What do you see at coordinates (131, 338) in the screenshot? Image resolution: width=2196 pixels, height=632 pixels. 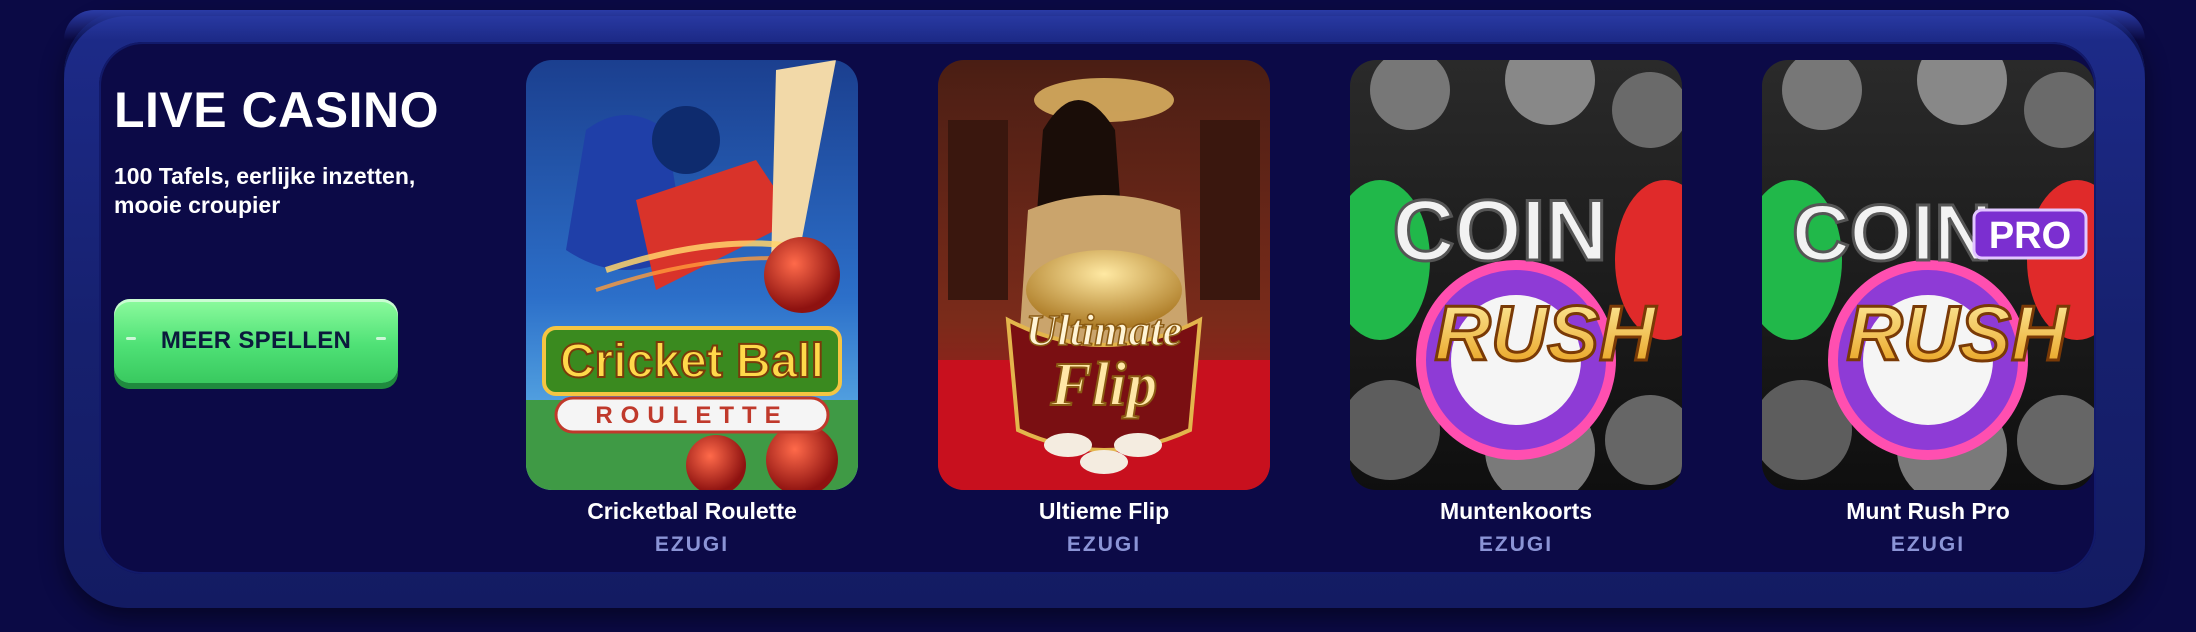 I see `button-glint-left` at bounding box center [131, 338].